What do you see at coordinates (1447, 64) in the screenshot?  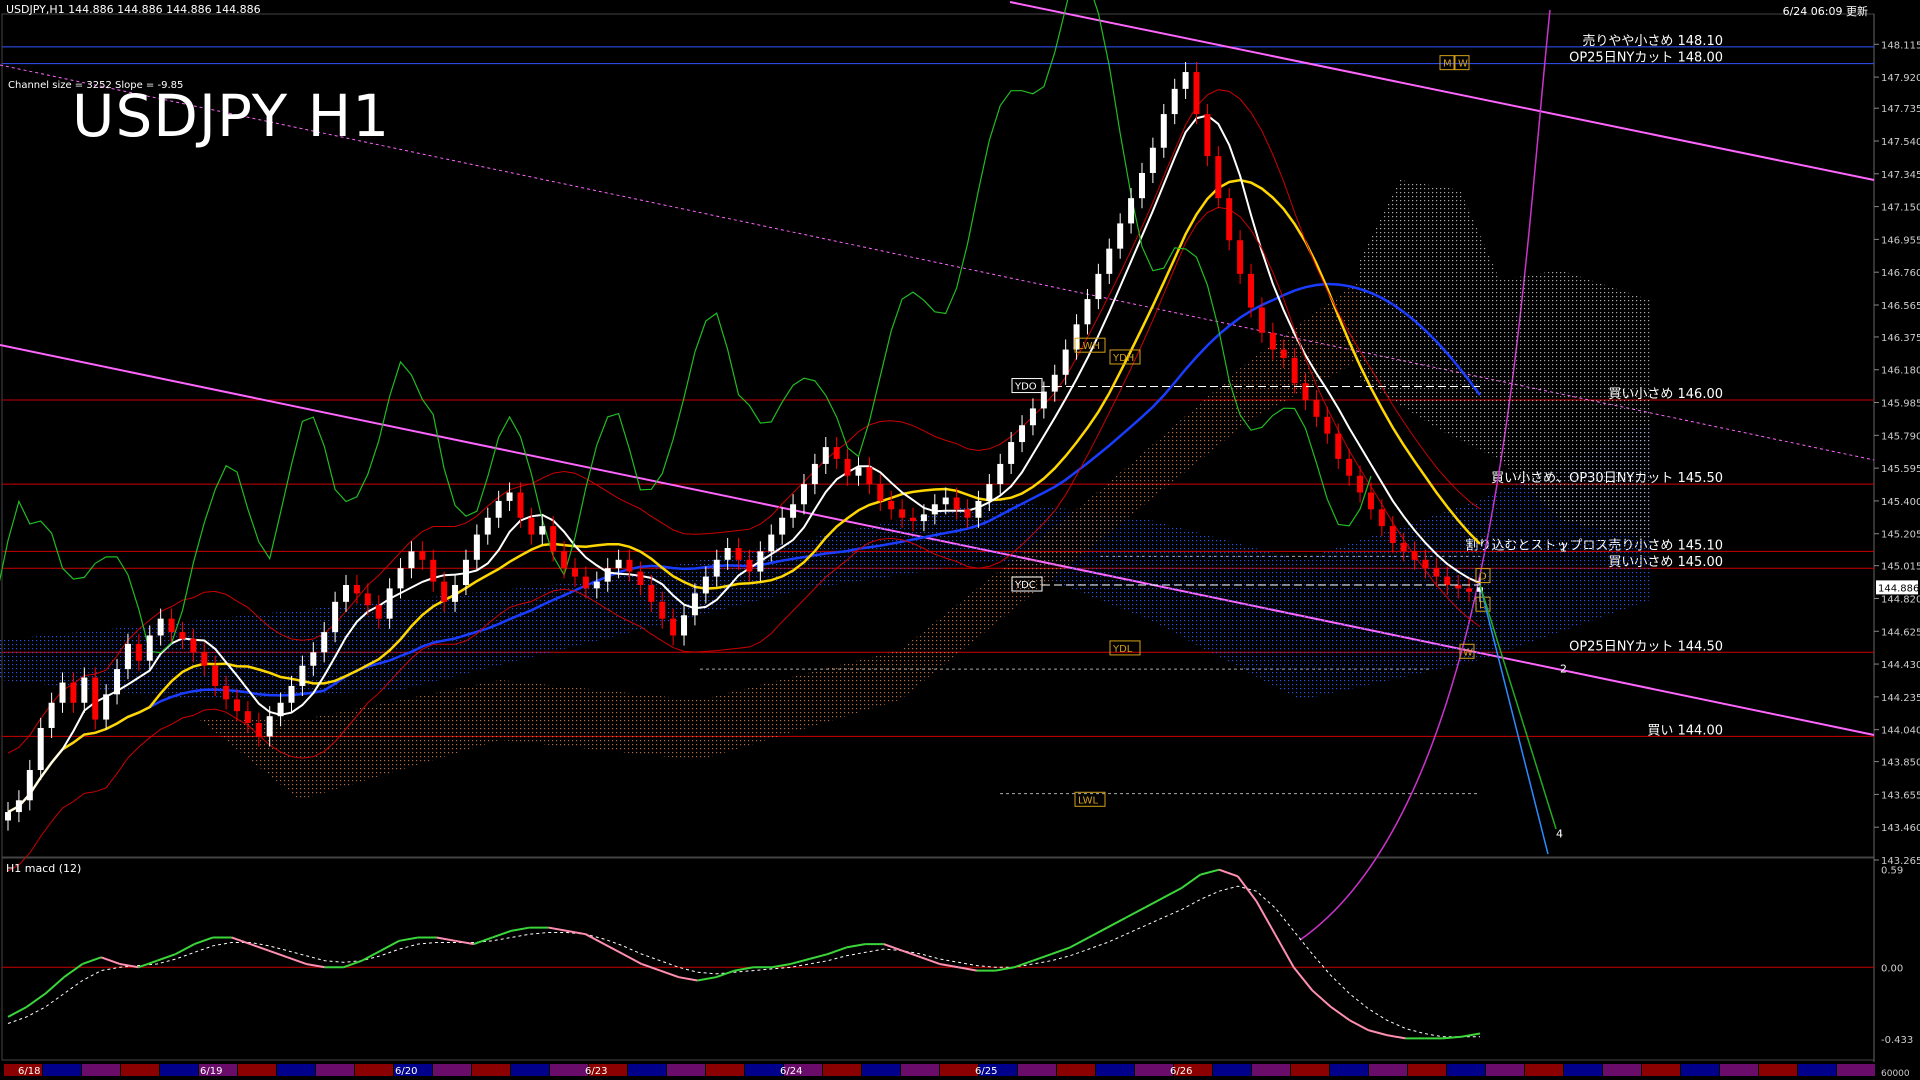 I see `marker-label: M` at bounding box center [1447, 64].